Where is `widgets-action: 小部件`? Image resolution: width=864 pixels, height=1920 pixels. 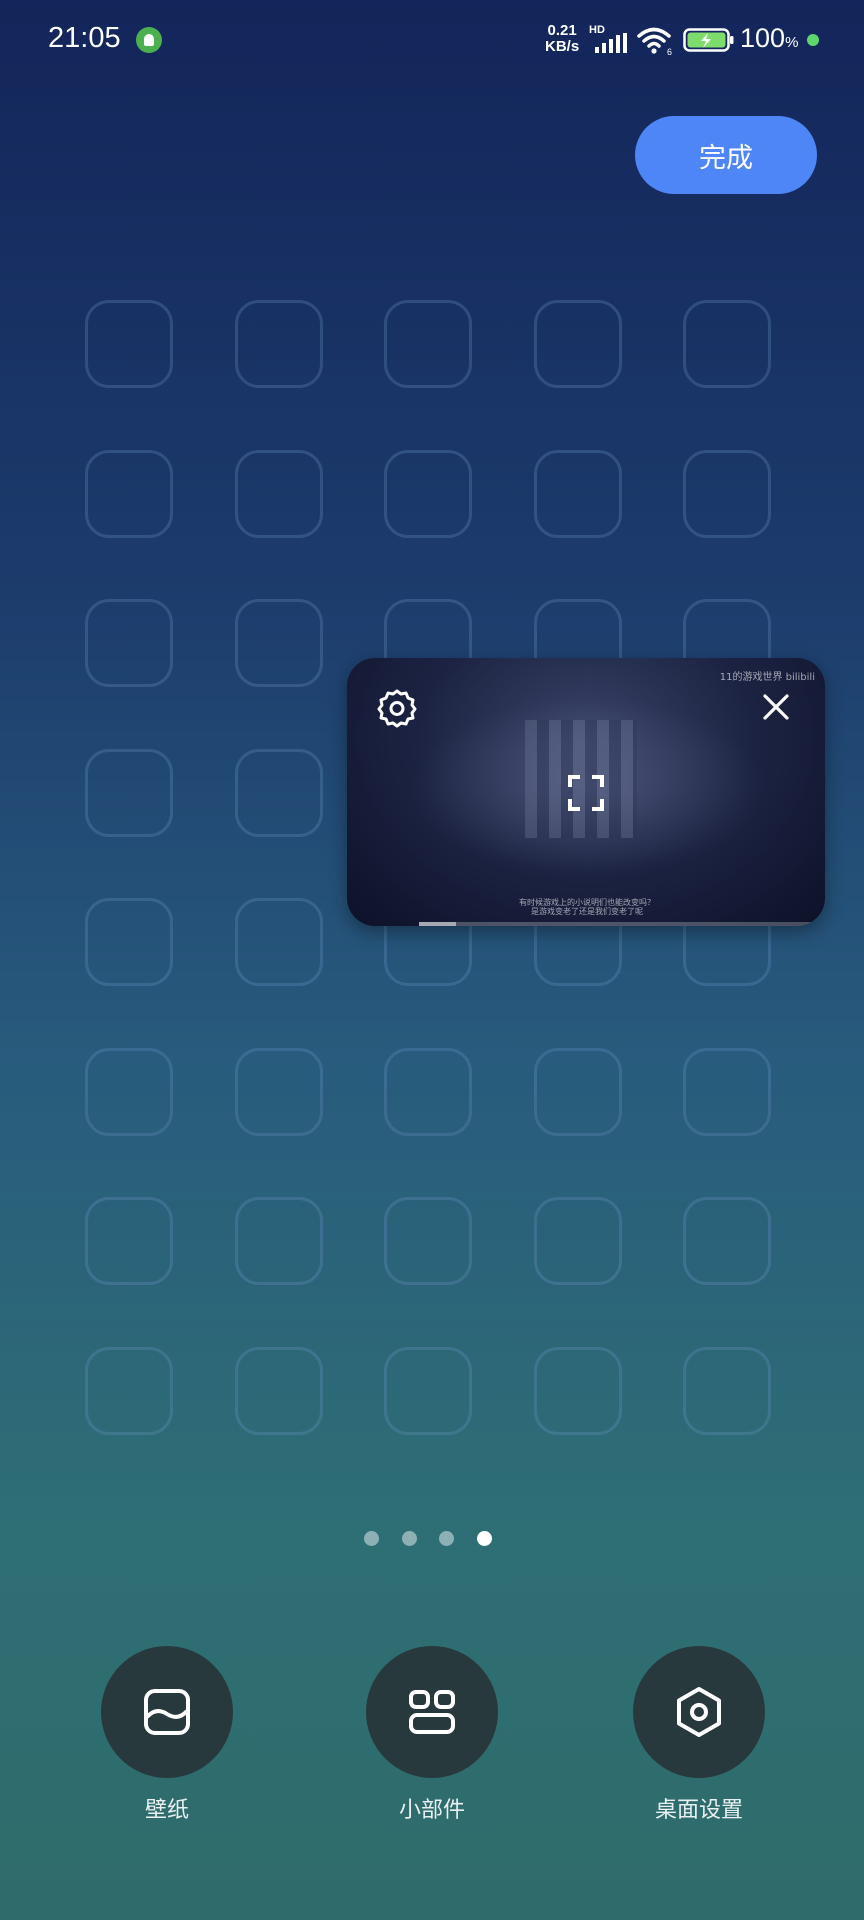 widgets-action: 小部件 is located at coordinates (432, 1735).